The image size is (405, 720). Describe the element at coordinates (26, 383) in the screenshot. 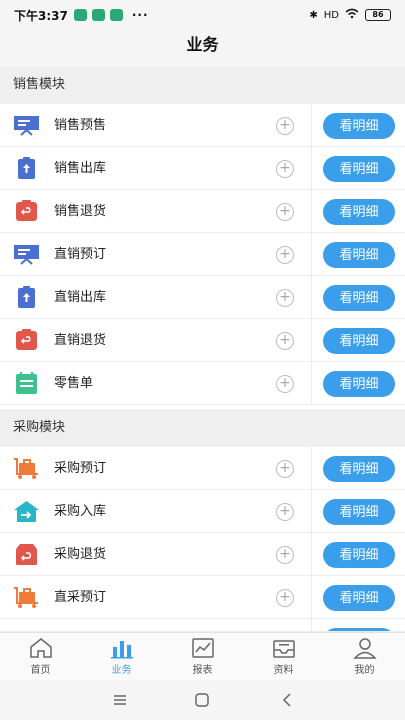

I see `calendar-list-icon` at that location.